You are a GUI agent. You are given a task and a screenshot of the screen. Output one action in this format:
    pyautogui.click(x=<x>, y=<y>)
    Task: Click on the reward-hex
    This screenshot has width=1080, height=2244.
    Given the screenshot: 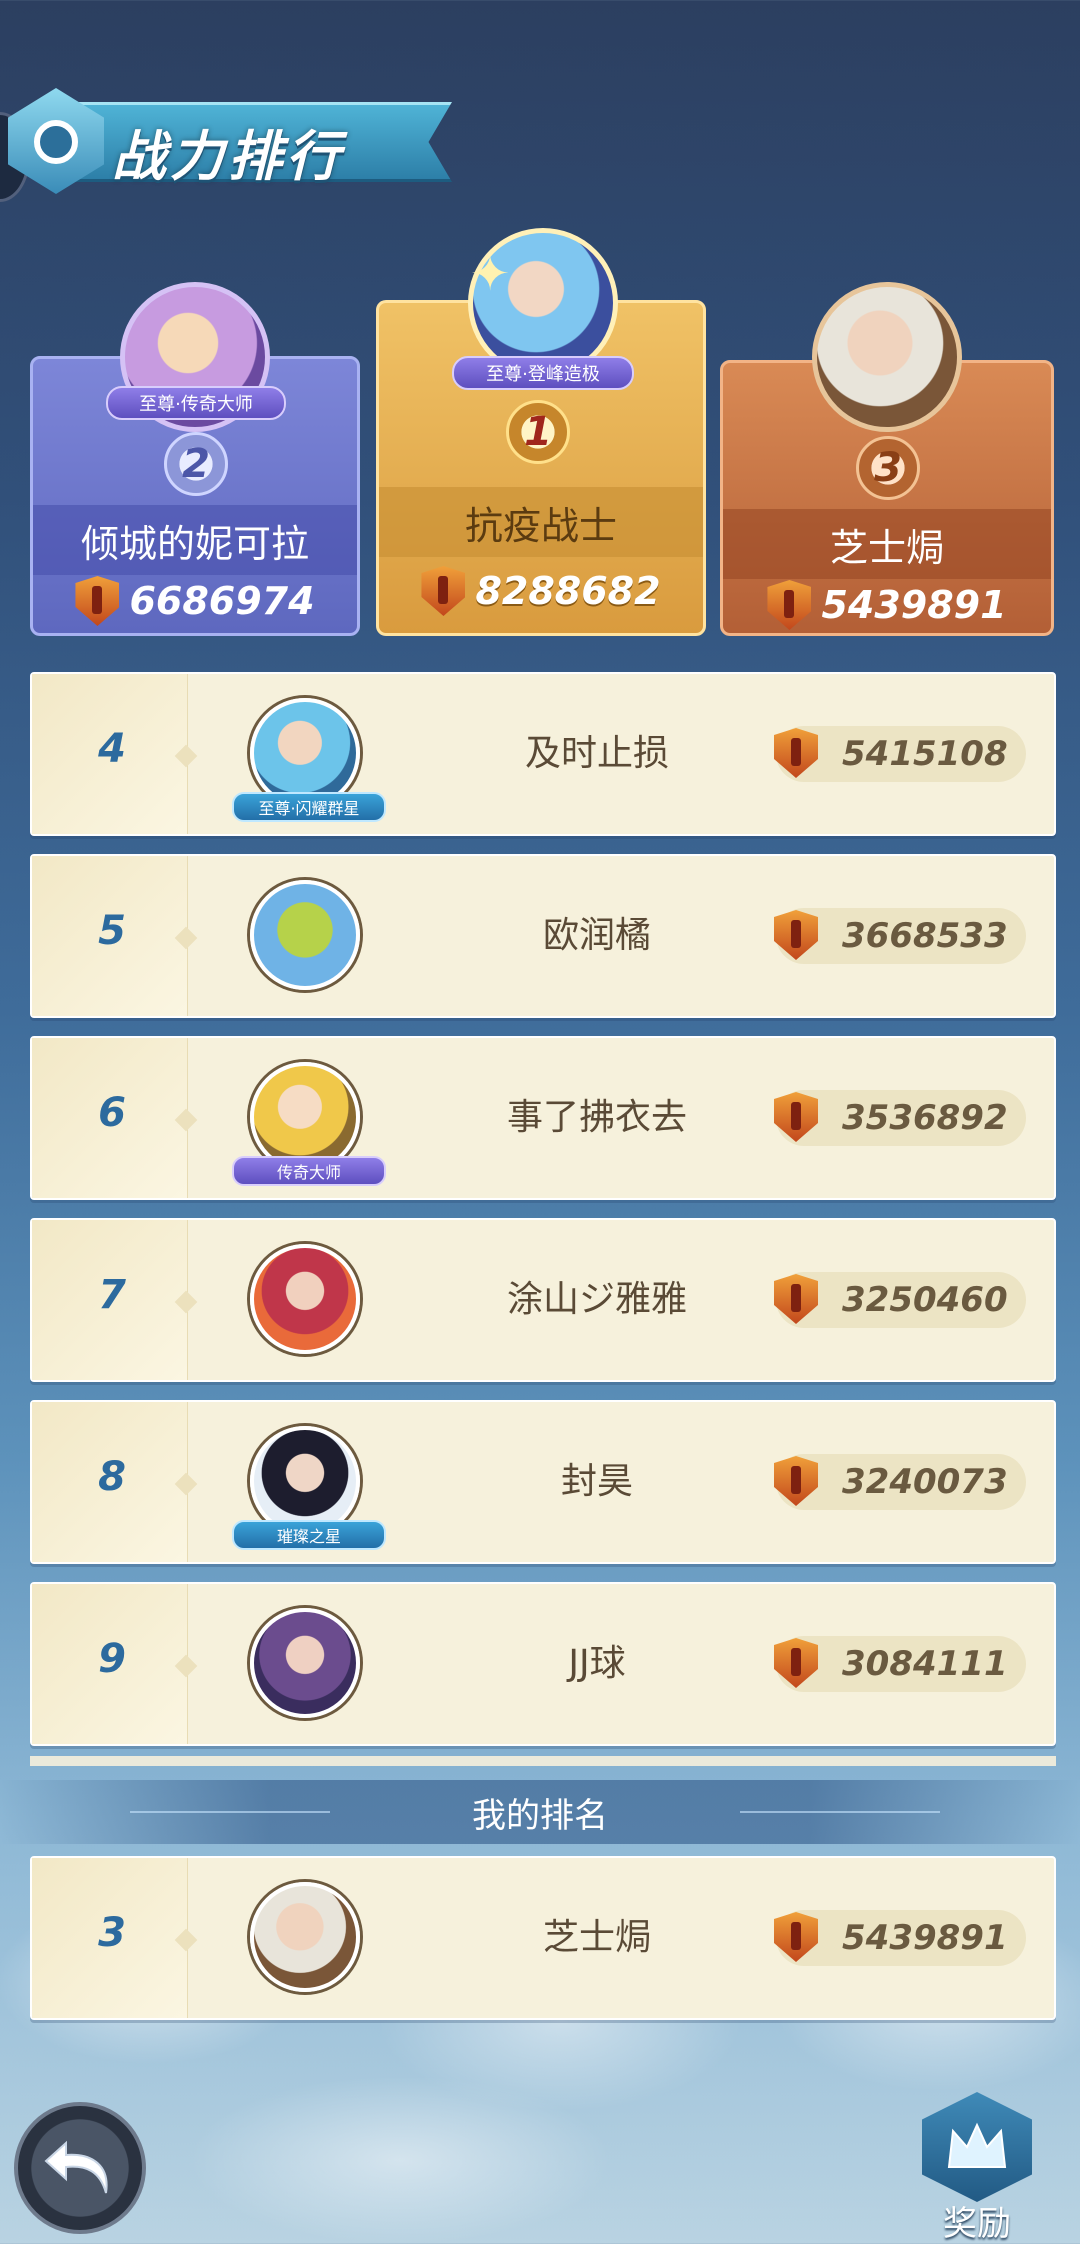 What is the action you would take?
    pyautogui.click(x=977, y=2147)
    